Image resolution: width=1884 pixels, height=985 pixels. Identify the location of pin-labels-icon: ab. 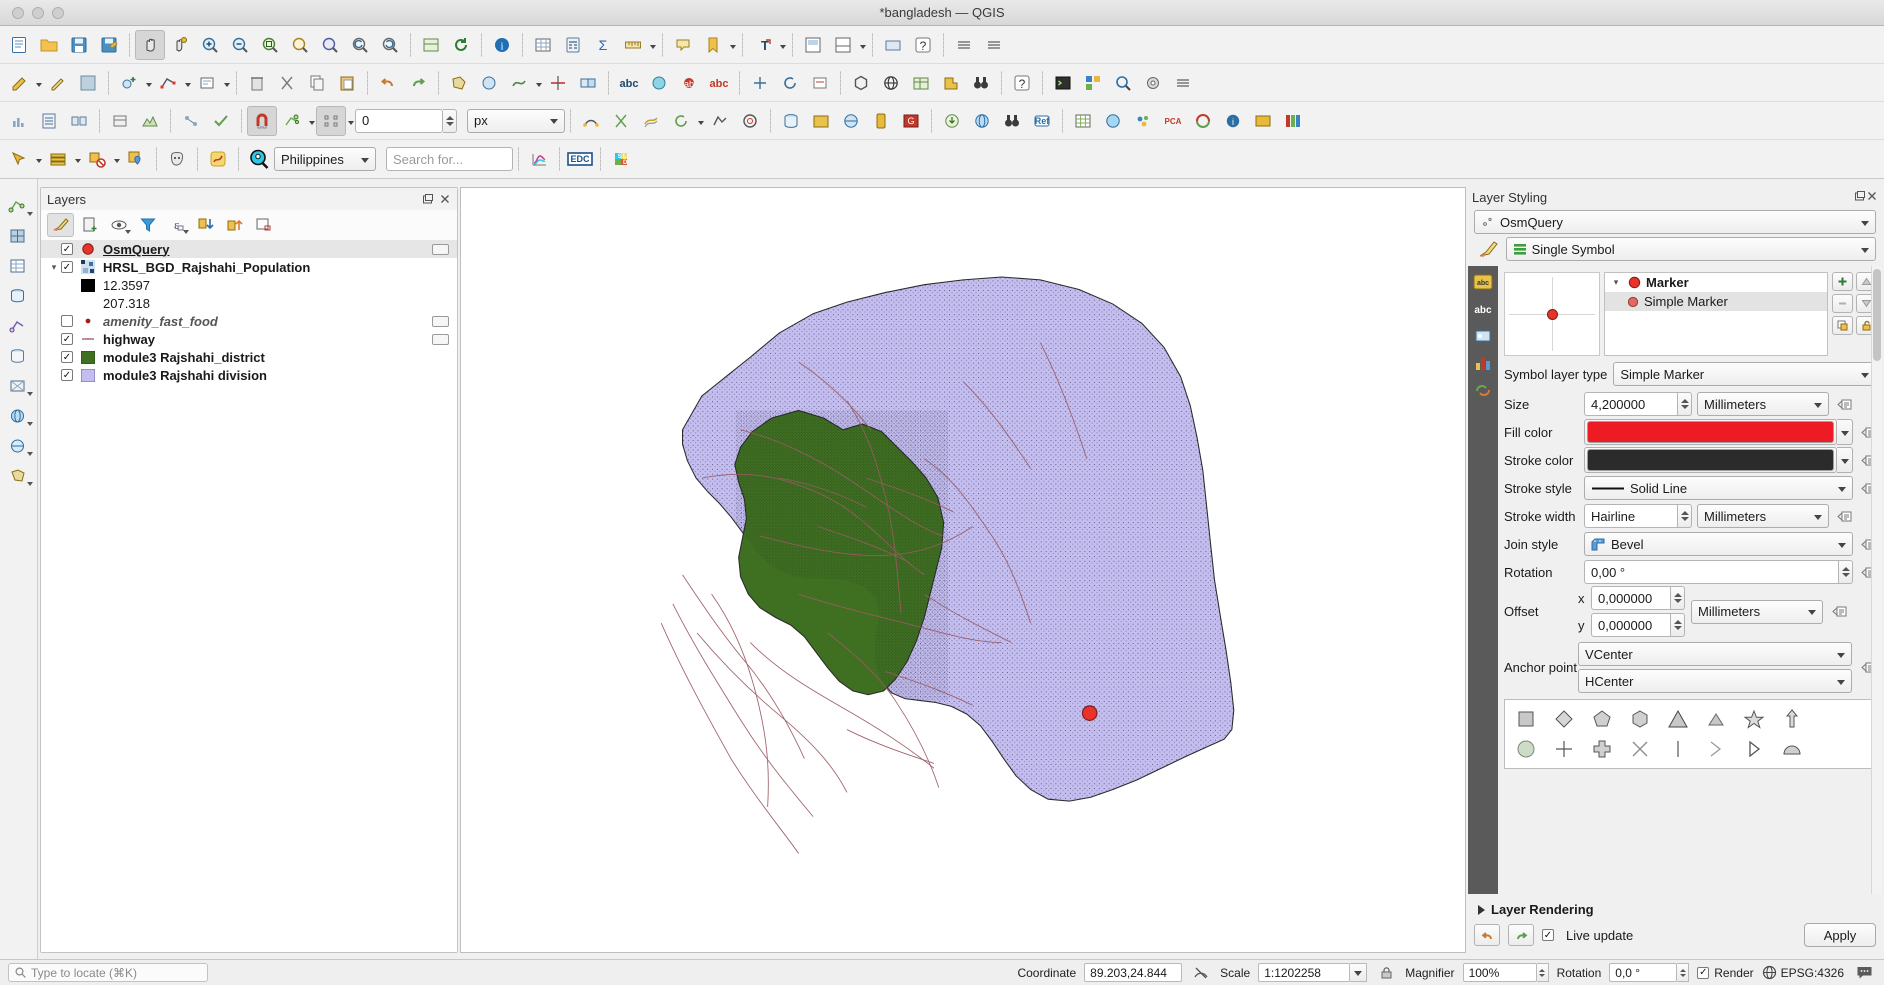
(689, 83).